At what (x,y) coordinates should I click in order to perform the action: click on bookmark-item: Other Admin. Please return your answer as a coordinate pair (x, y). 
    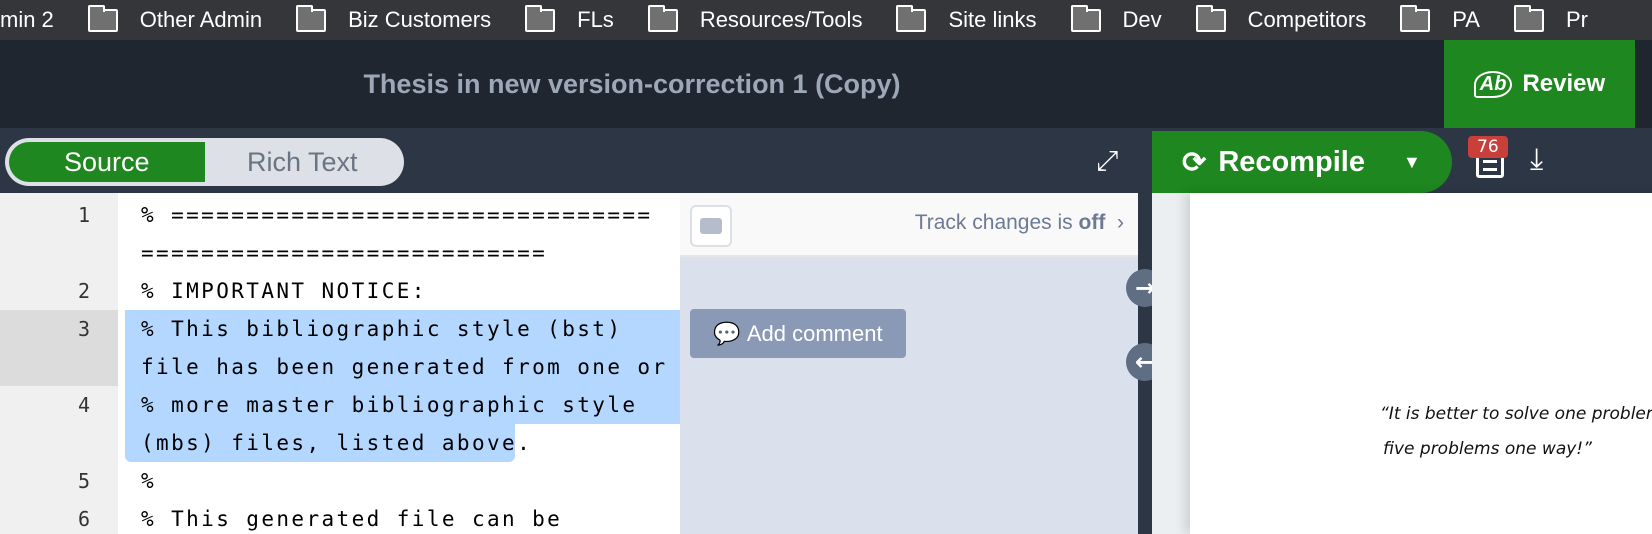
    Looking at the image, I should click on (175, 18).